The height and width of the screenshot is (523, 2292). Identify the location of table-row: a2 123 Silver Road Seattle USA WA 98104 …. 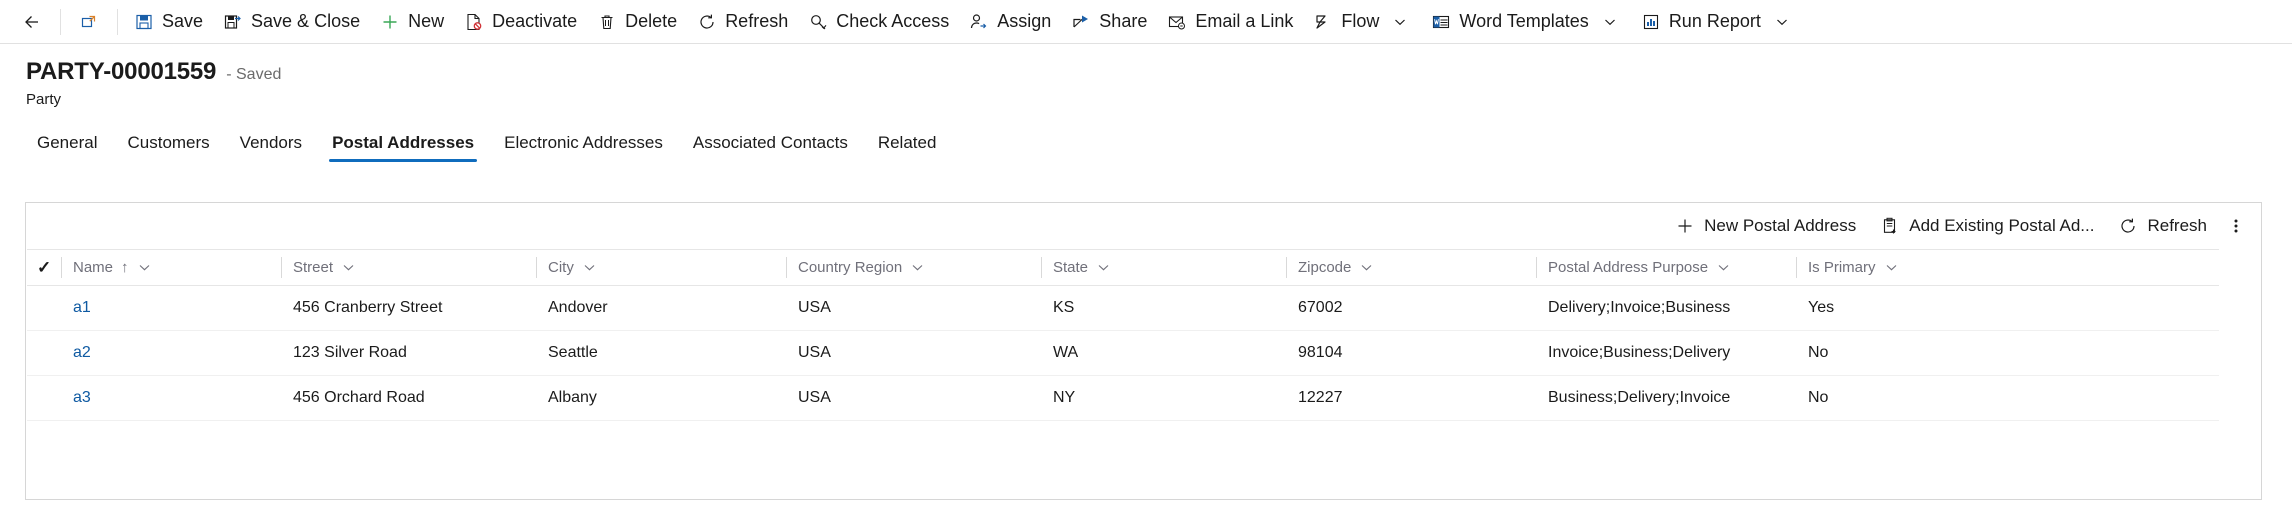
(1123, 353).